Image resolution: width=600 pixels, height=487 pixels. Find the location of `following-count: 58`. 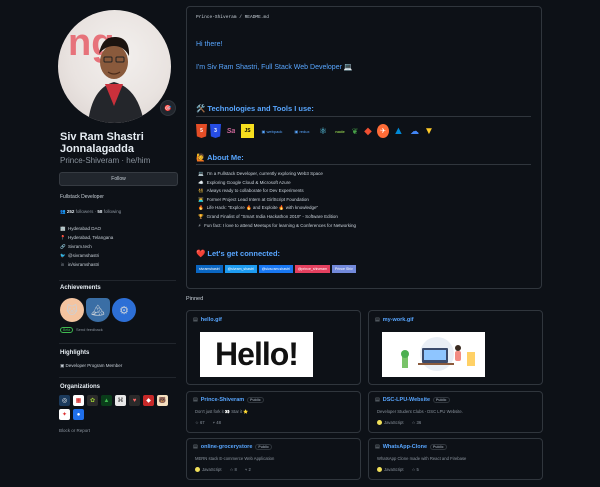

following-count: 58 is located at coordinates (99, 211).